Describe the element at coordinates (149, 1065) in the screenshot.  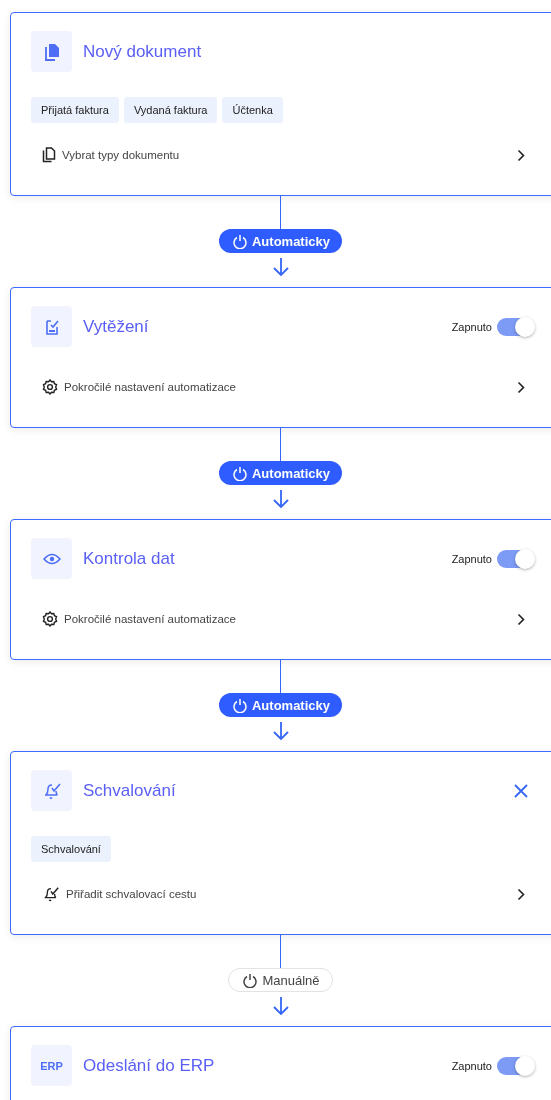
I see `step-title: Odeslání do ERP` at that location.